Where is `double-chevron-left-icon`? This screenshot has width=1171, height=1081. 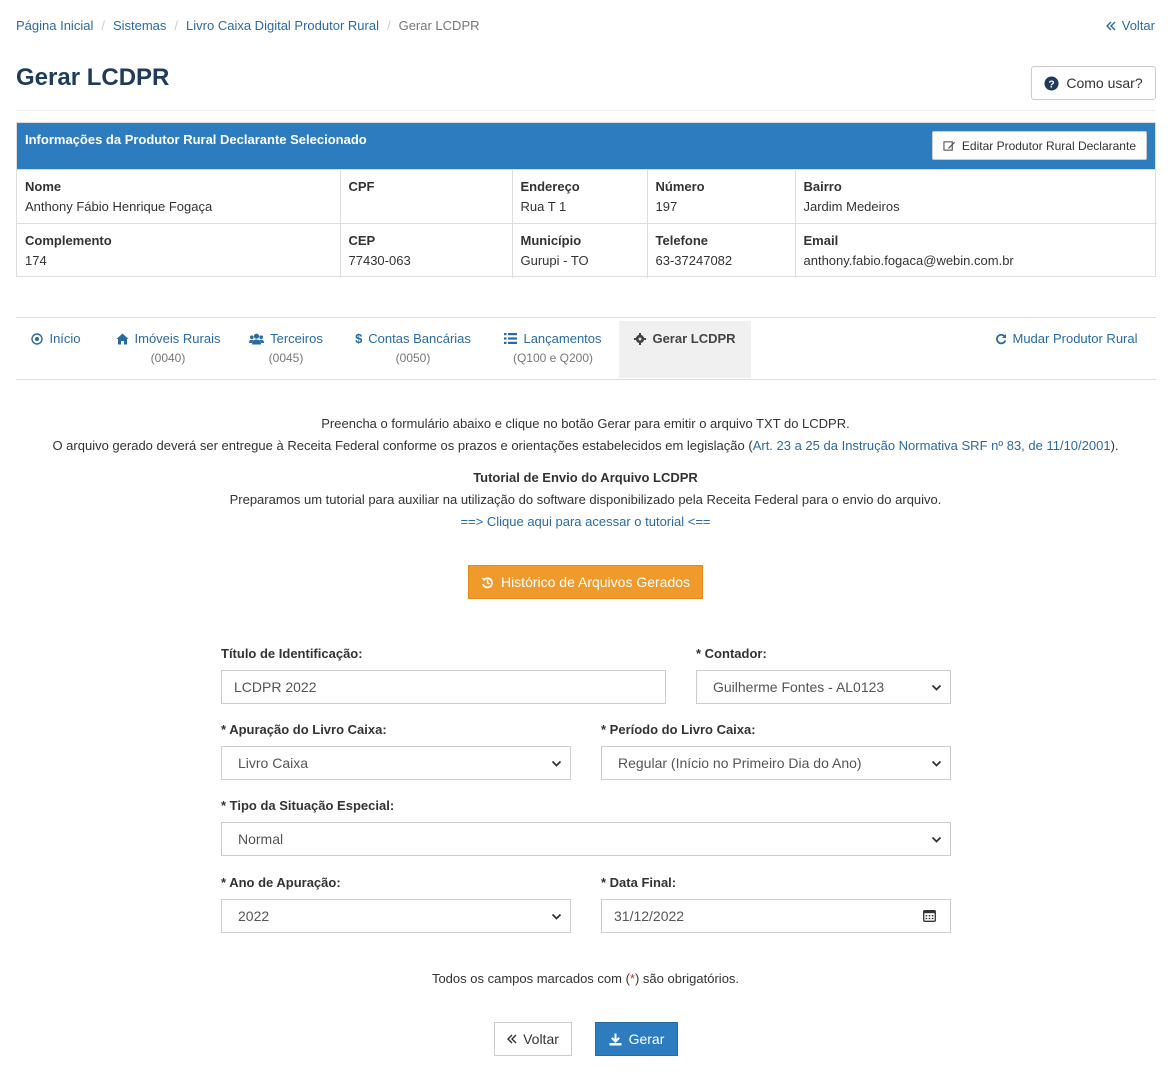
double-chevron-left-icon is located at coordinates (1110, 26).